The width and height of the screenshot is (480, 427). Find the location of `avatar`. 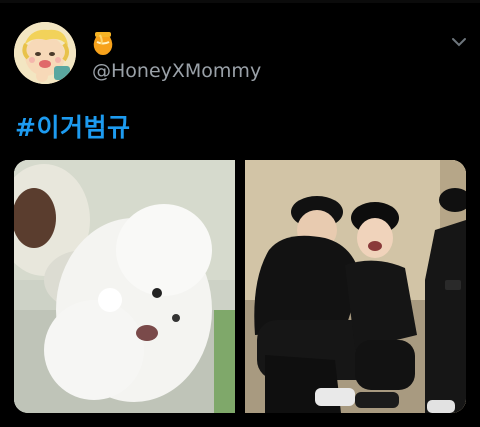

avatar is located at coordinates (45, 53).